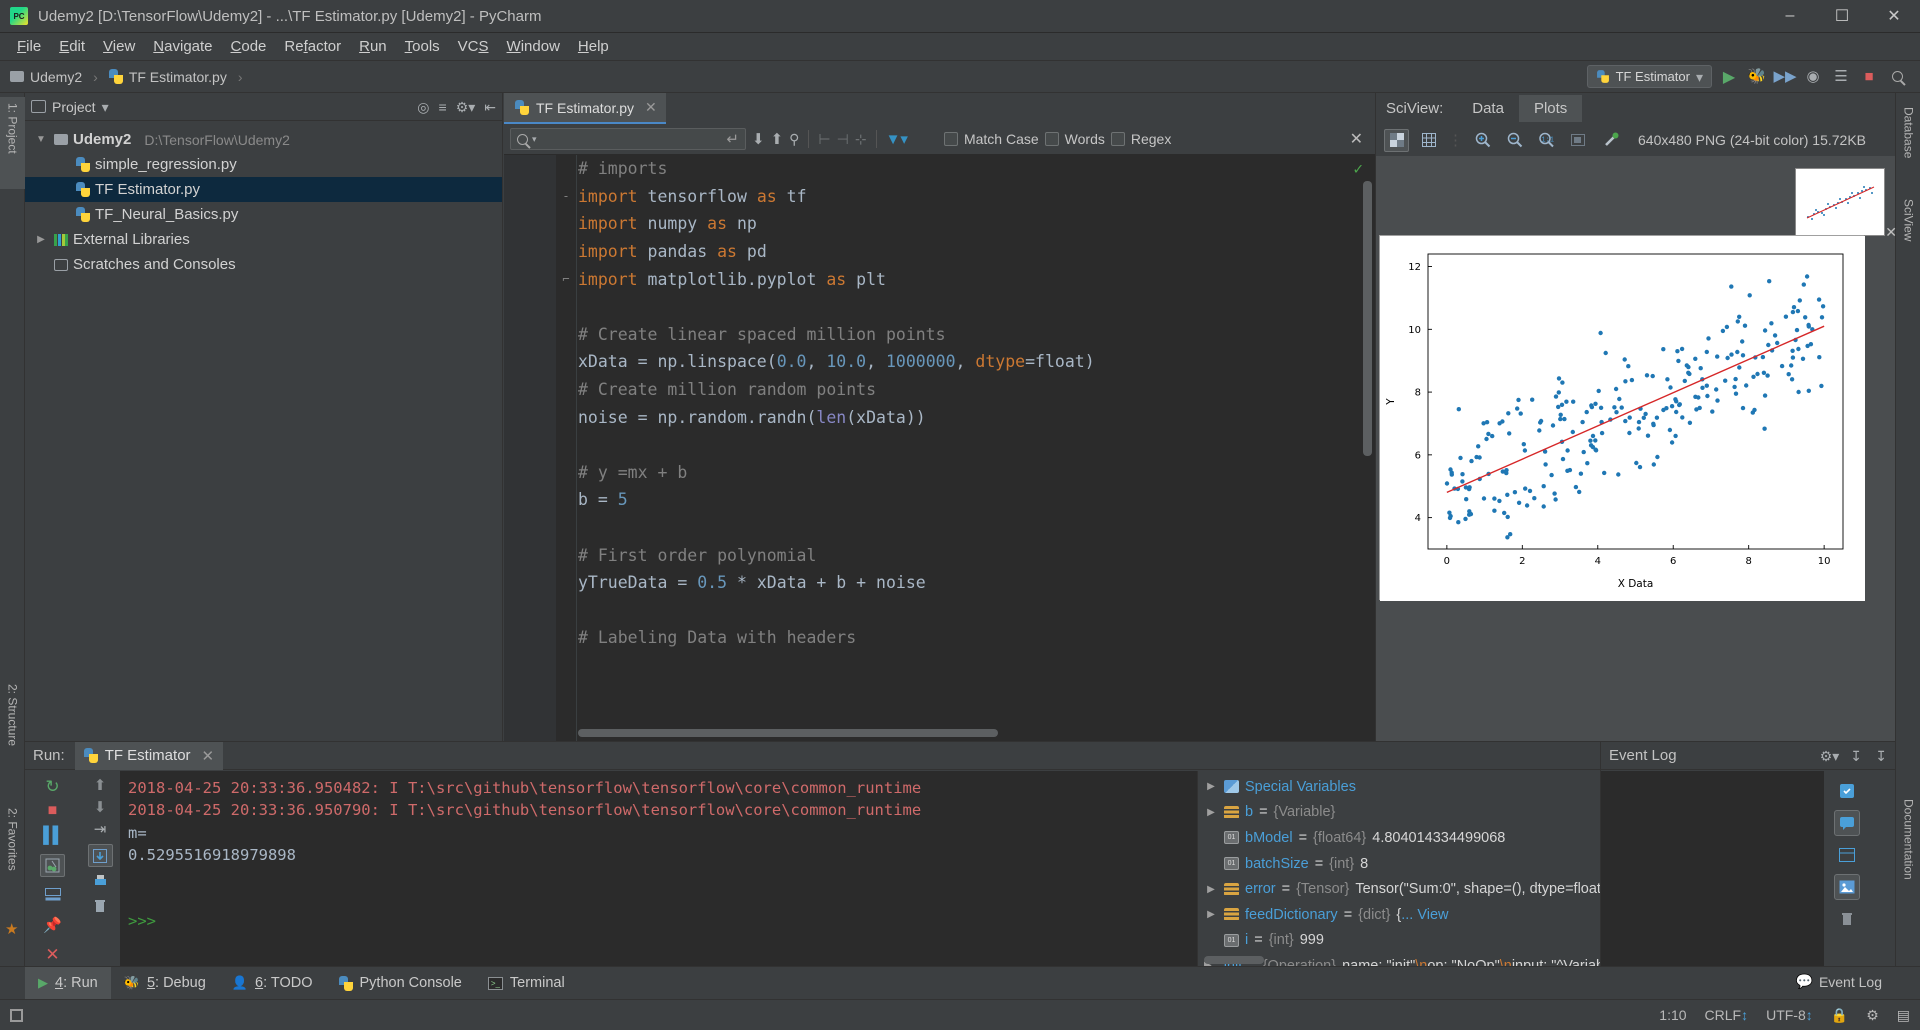 This screenshot has height=1030, width=1920. What do you see at coordinates (249, 46) in the screenshot?
I see `menu-item-code: Code` at bounding box center [249, 46].